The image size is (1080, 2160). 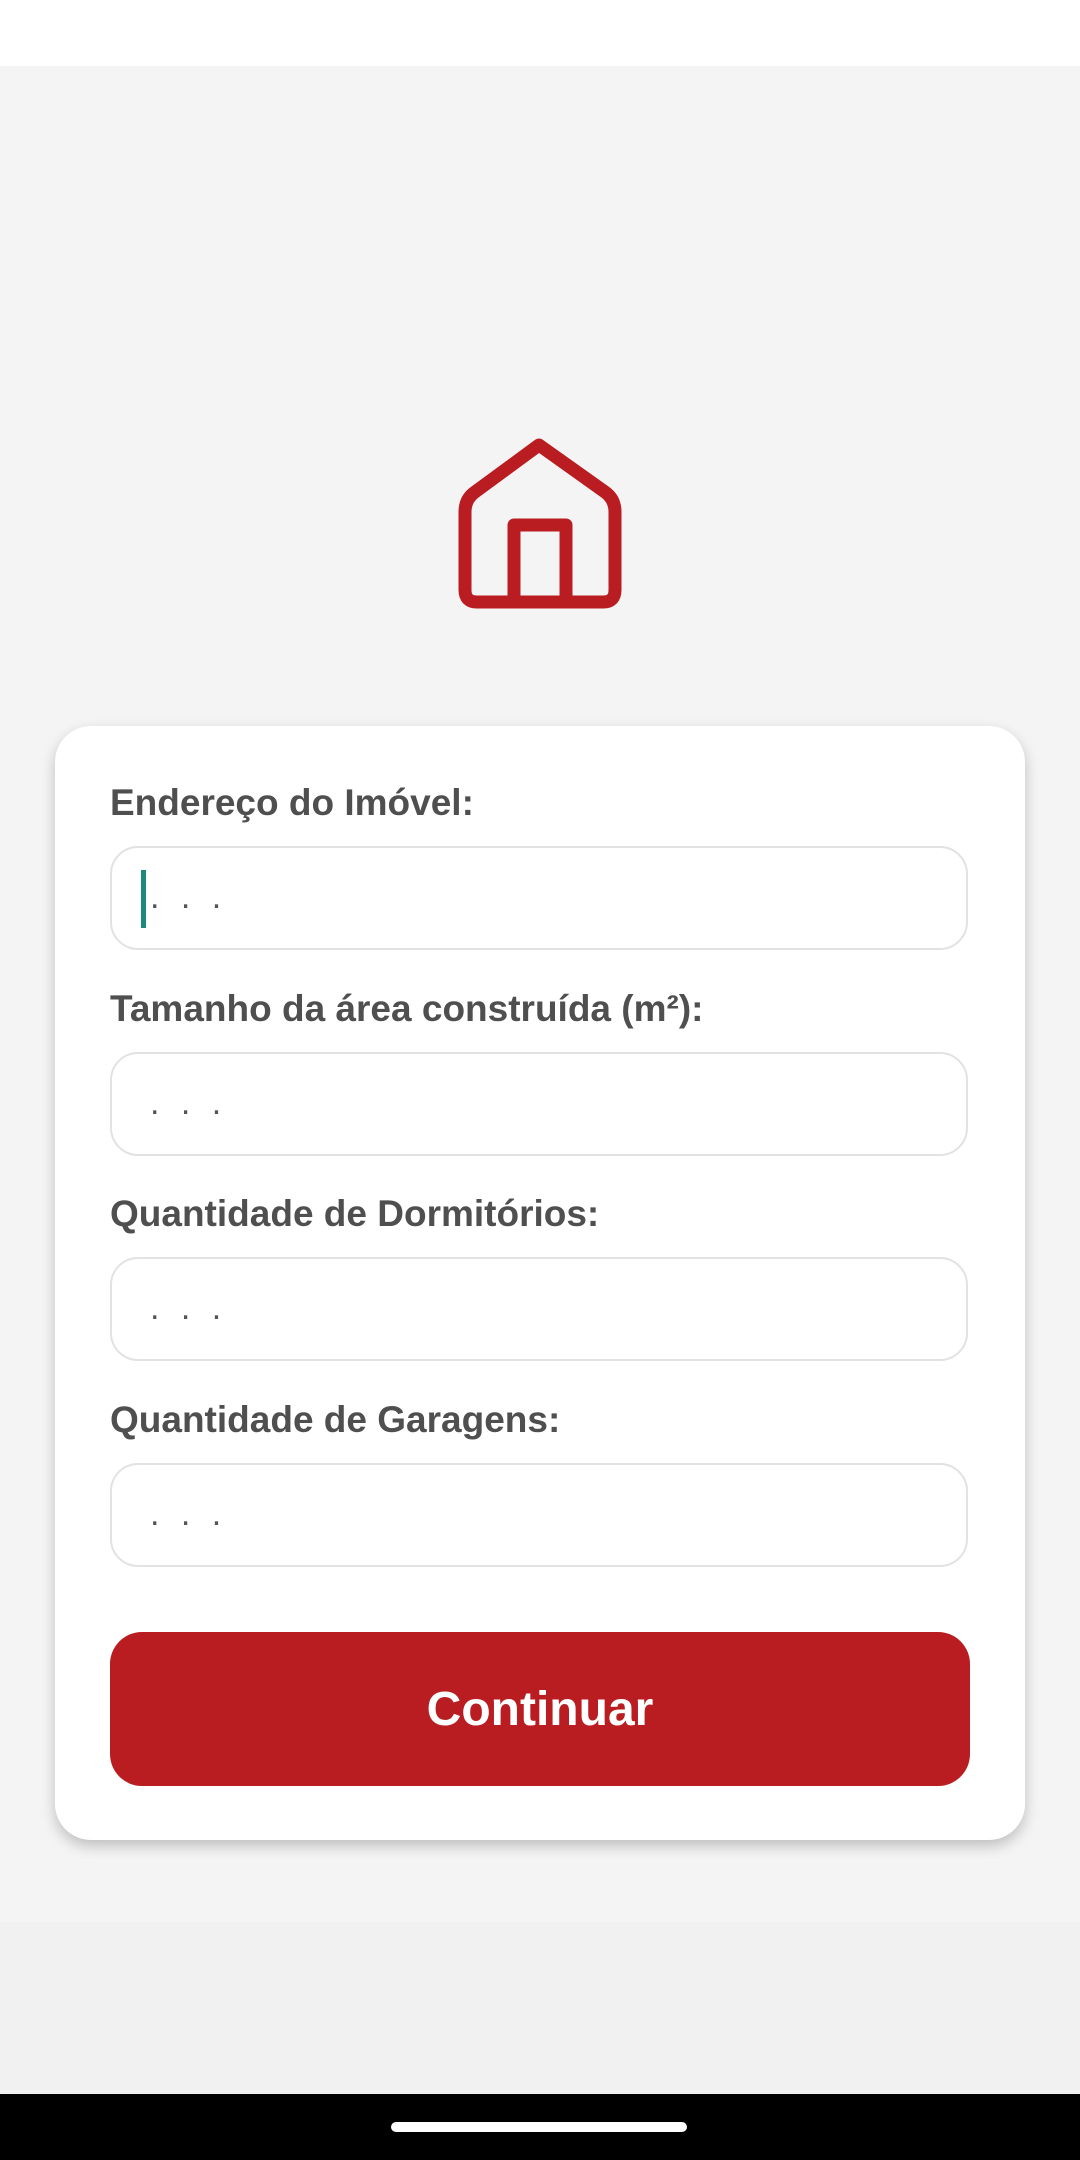 I want to click on house-icon, so click(x=540, y=522).